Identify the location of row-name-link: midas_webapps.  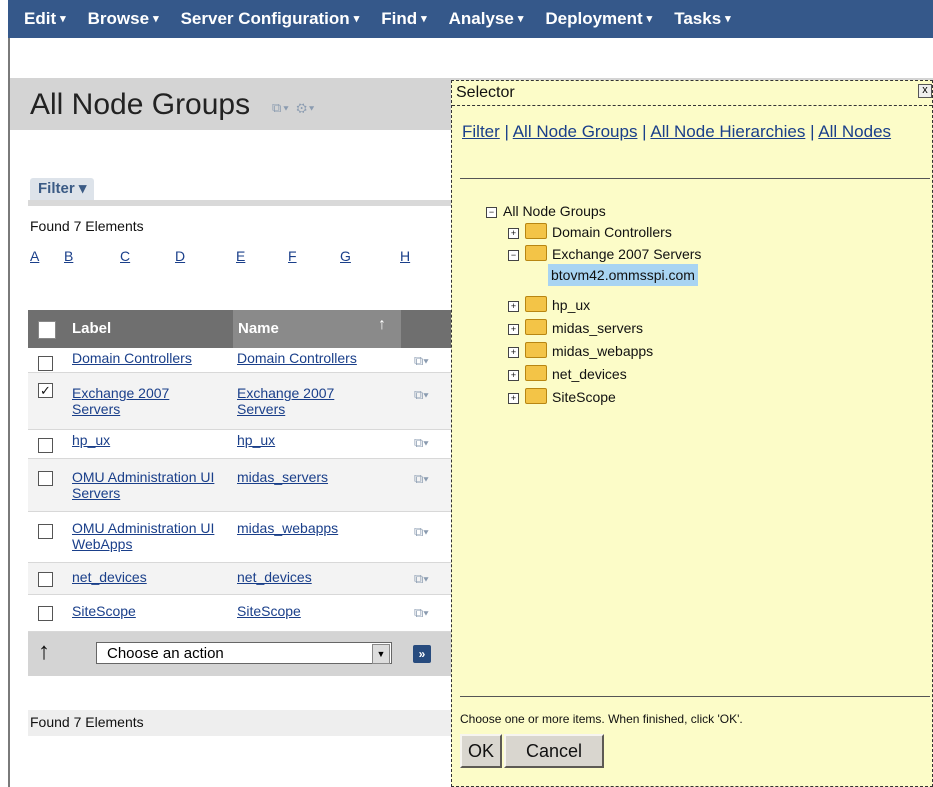
(317, 528).